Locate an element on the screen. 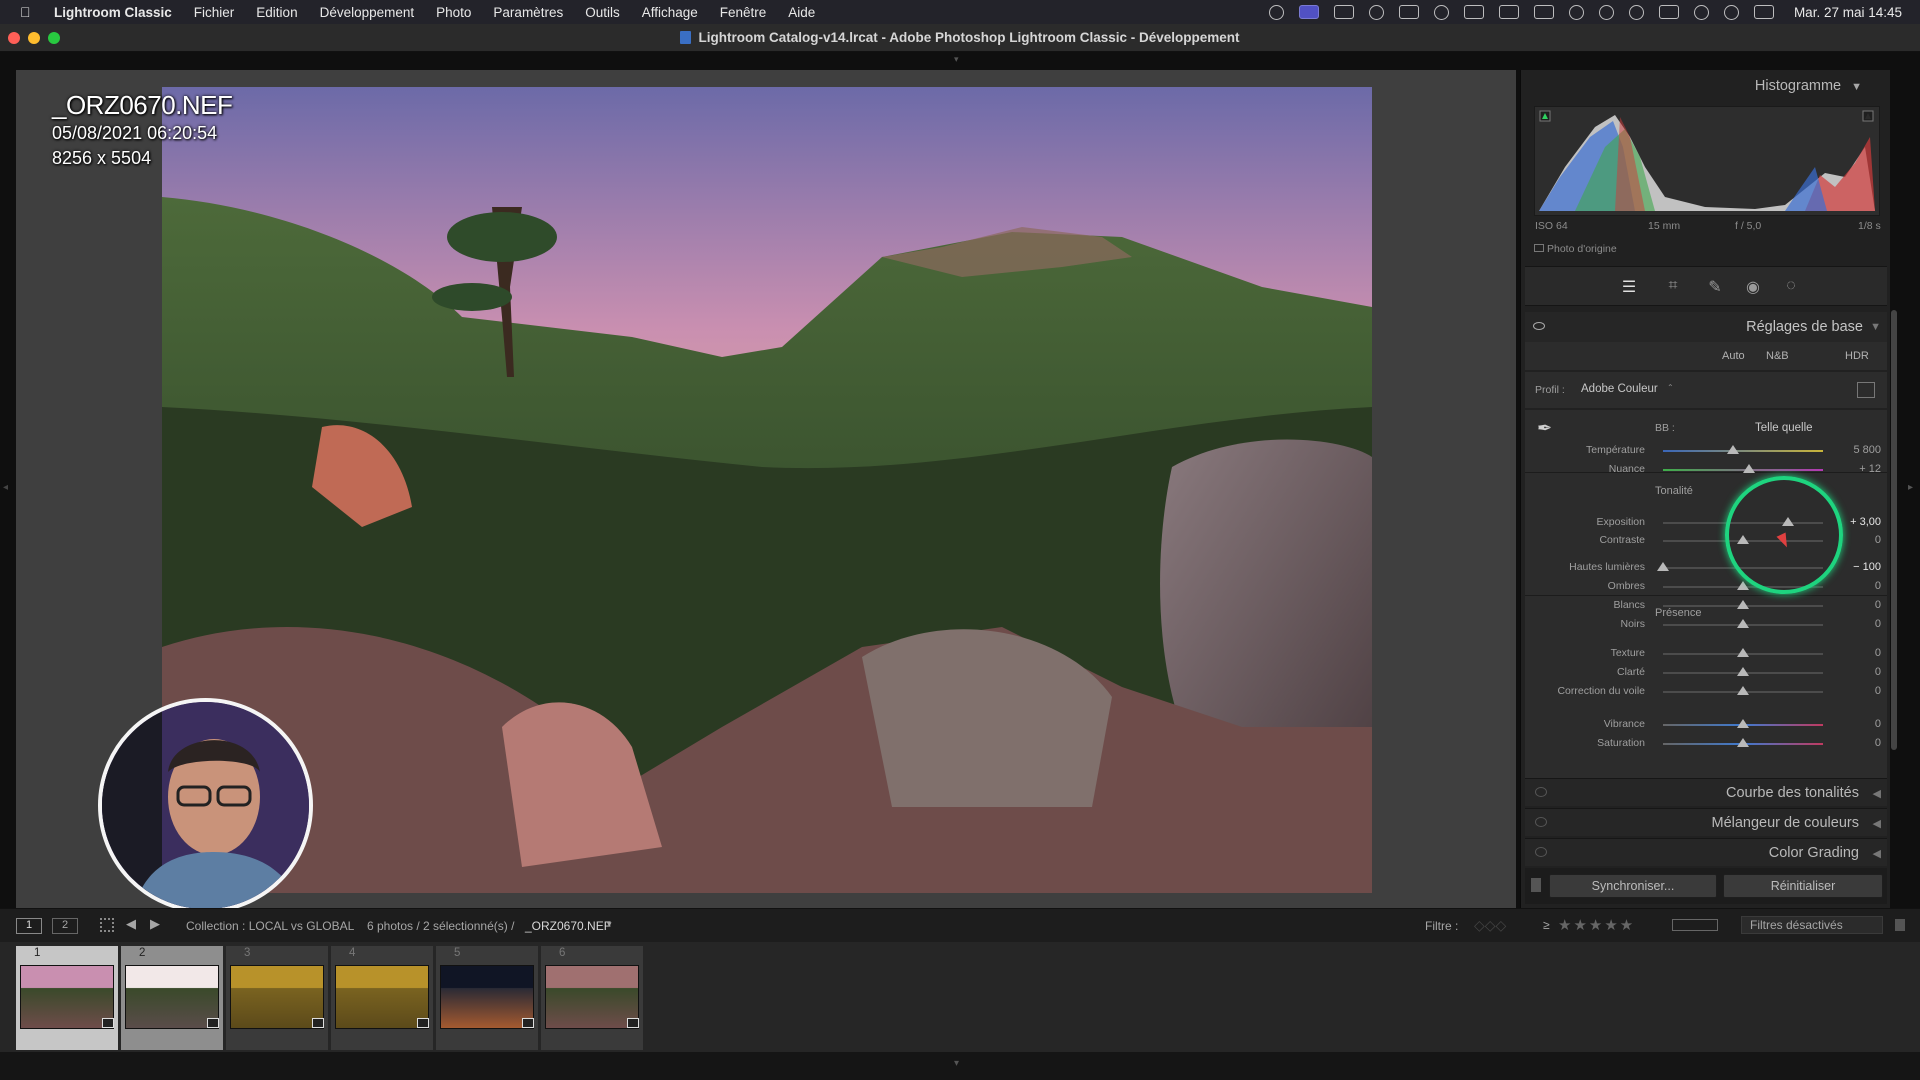 This screenshot has width=1920, height=1080. red-eye-icon: ◉ is located at coordinates (1753, 287).